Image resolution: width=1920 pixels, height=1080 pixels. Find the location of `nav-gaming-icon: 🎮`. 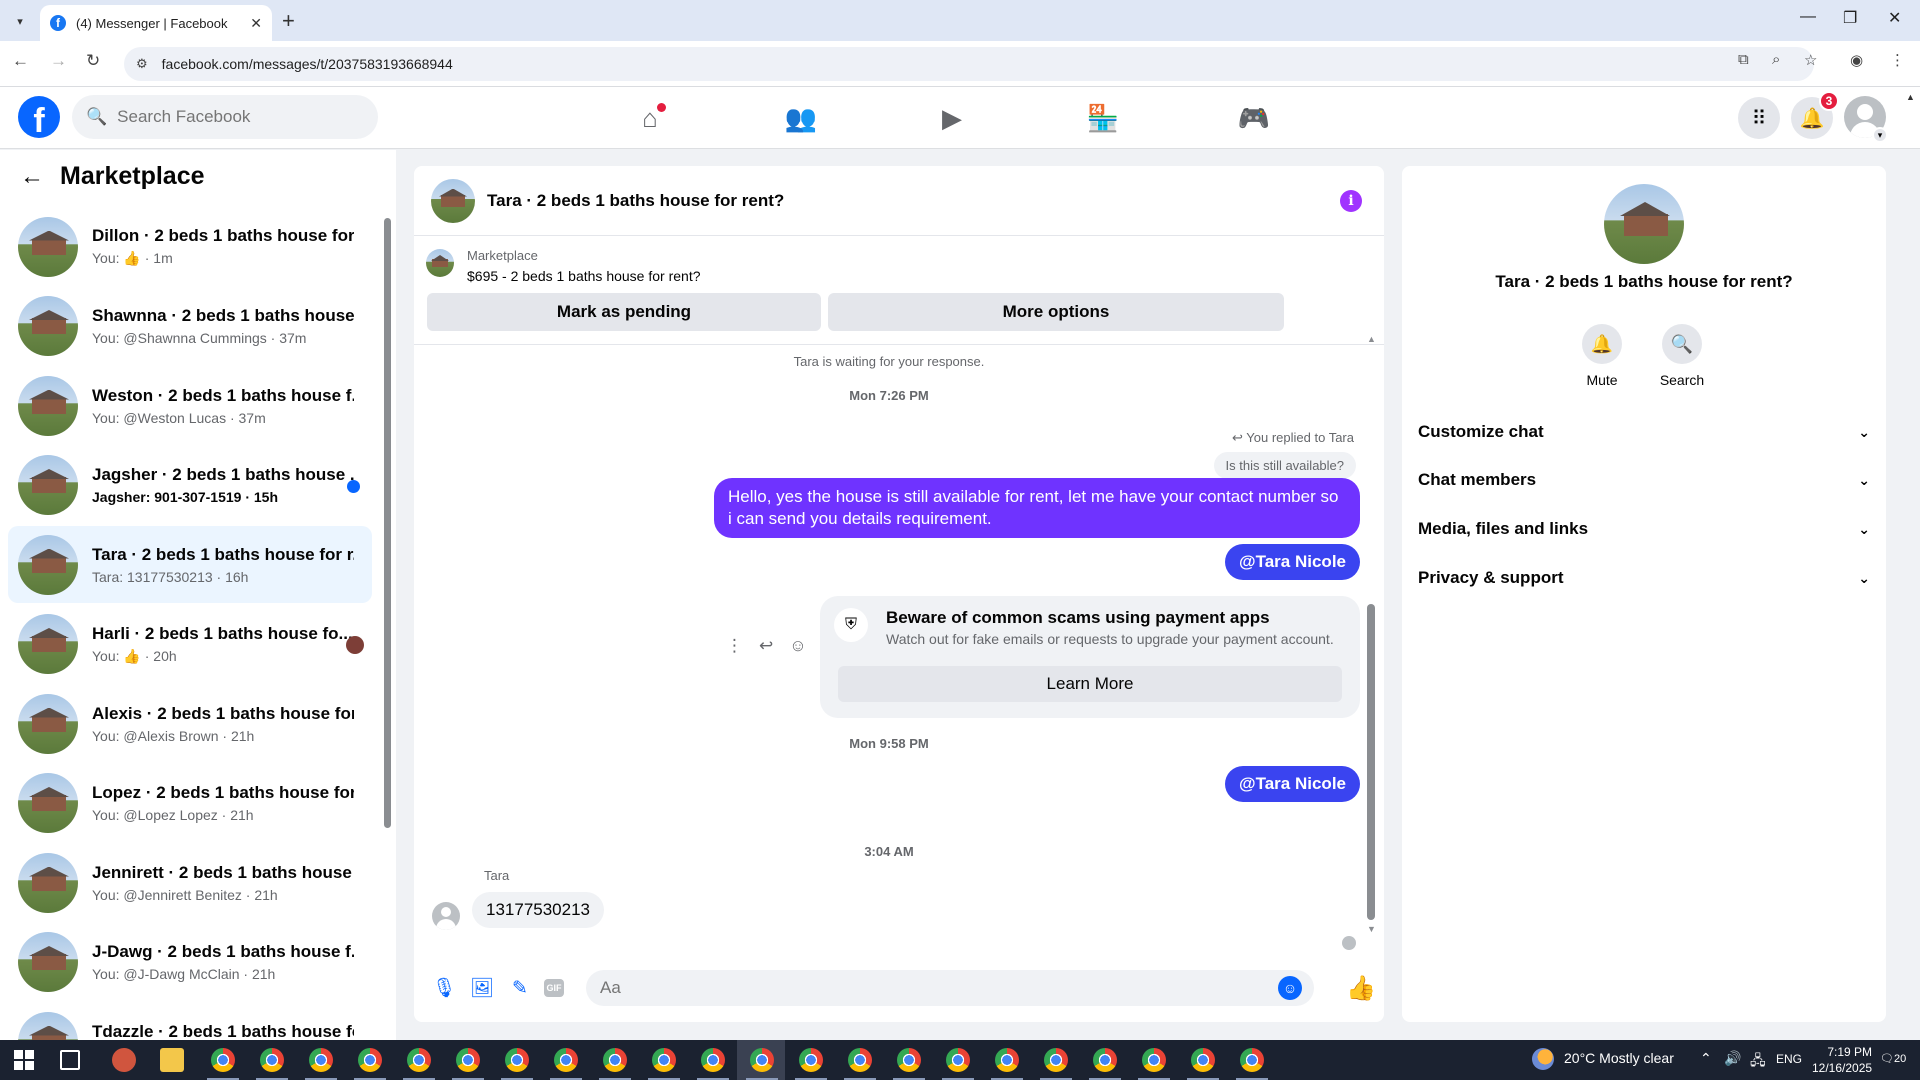

nav-gaming-icon: 🎮 is located at coordinates (1254, 118).